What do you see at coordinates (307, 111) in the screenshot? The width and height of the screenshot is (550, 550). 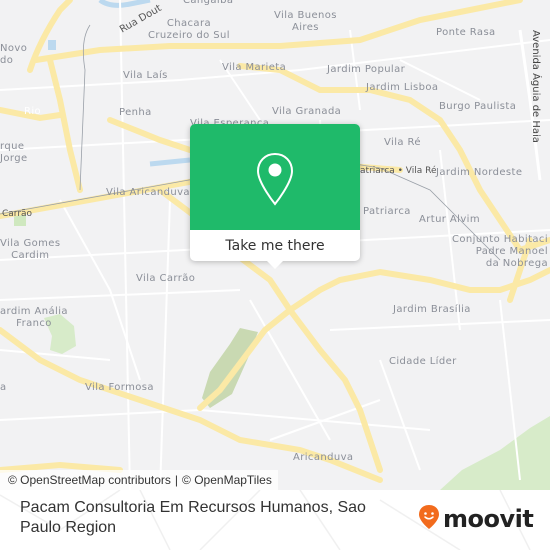 I see `map-label-vila-granada: Vila Granada` at bounding box center [307, 111].